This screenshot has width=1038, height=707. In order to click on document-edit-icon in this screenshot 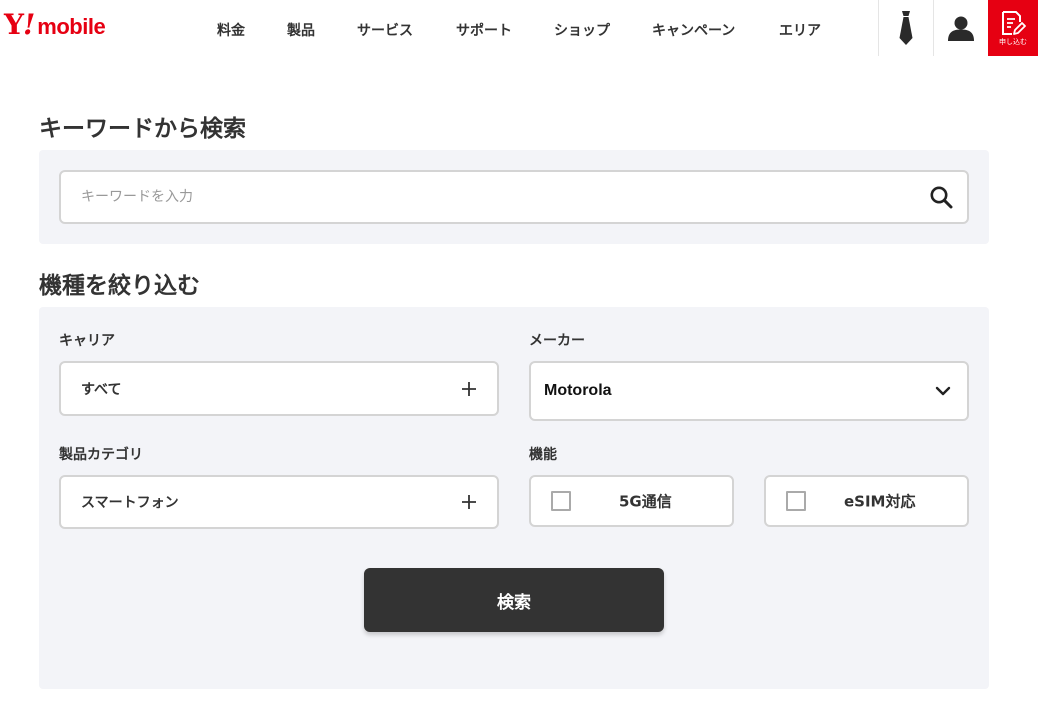, I will do `click(1014, 22)`.